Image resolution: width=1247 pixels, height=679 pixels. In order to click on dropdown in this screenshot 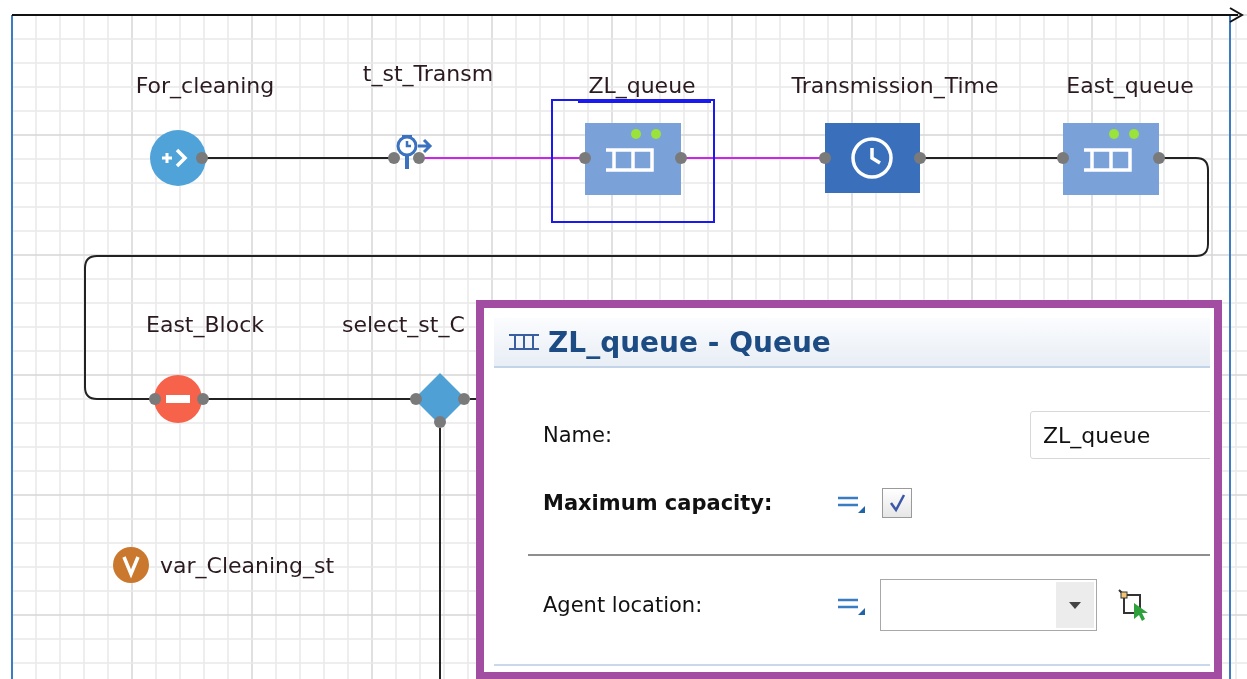, I will do `click(988, 605)`.